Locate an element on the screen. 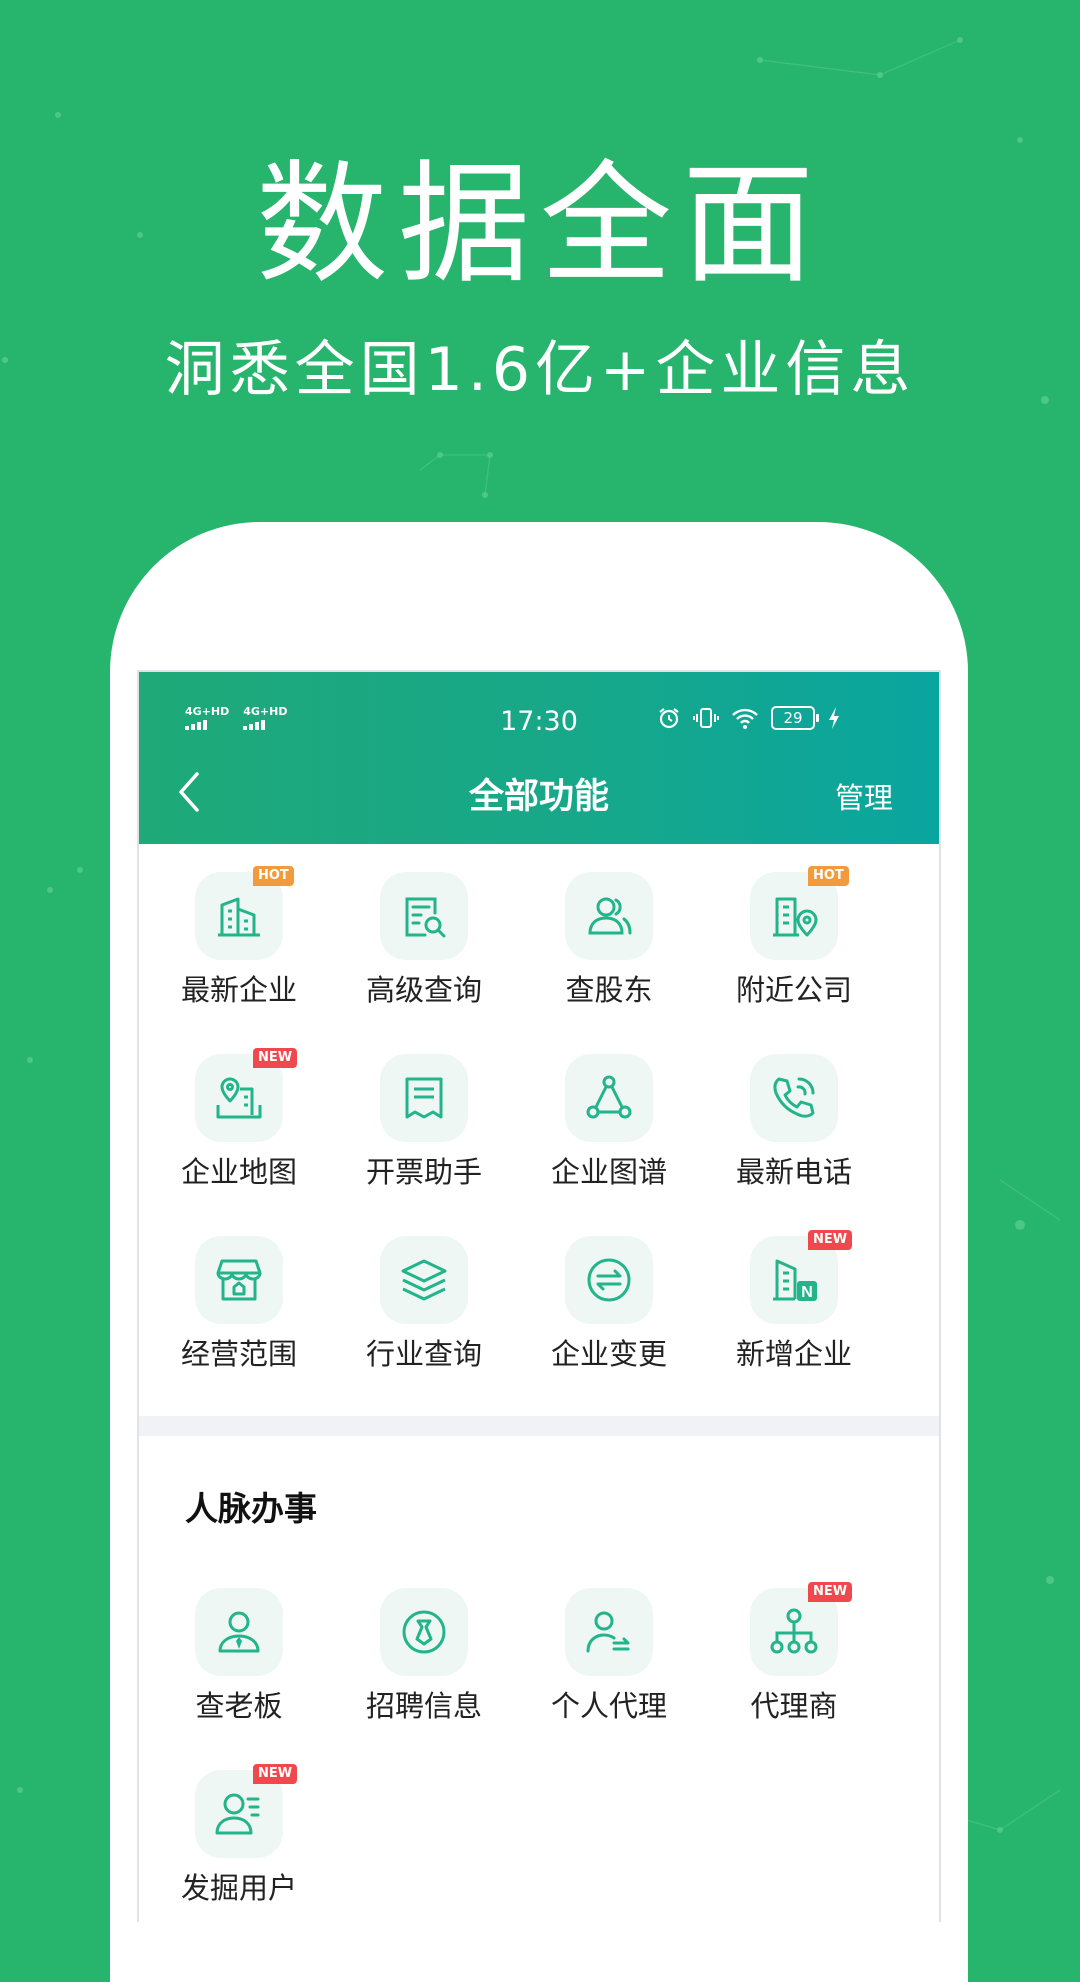 This screenshot has height=1982, width=1080. boss-icon is located at coordinates (239, 1632).